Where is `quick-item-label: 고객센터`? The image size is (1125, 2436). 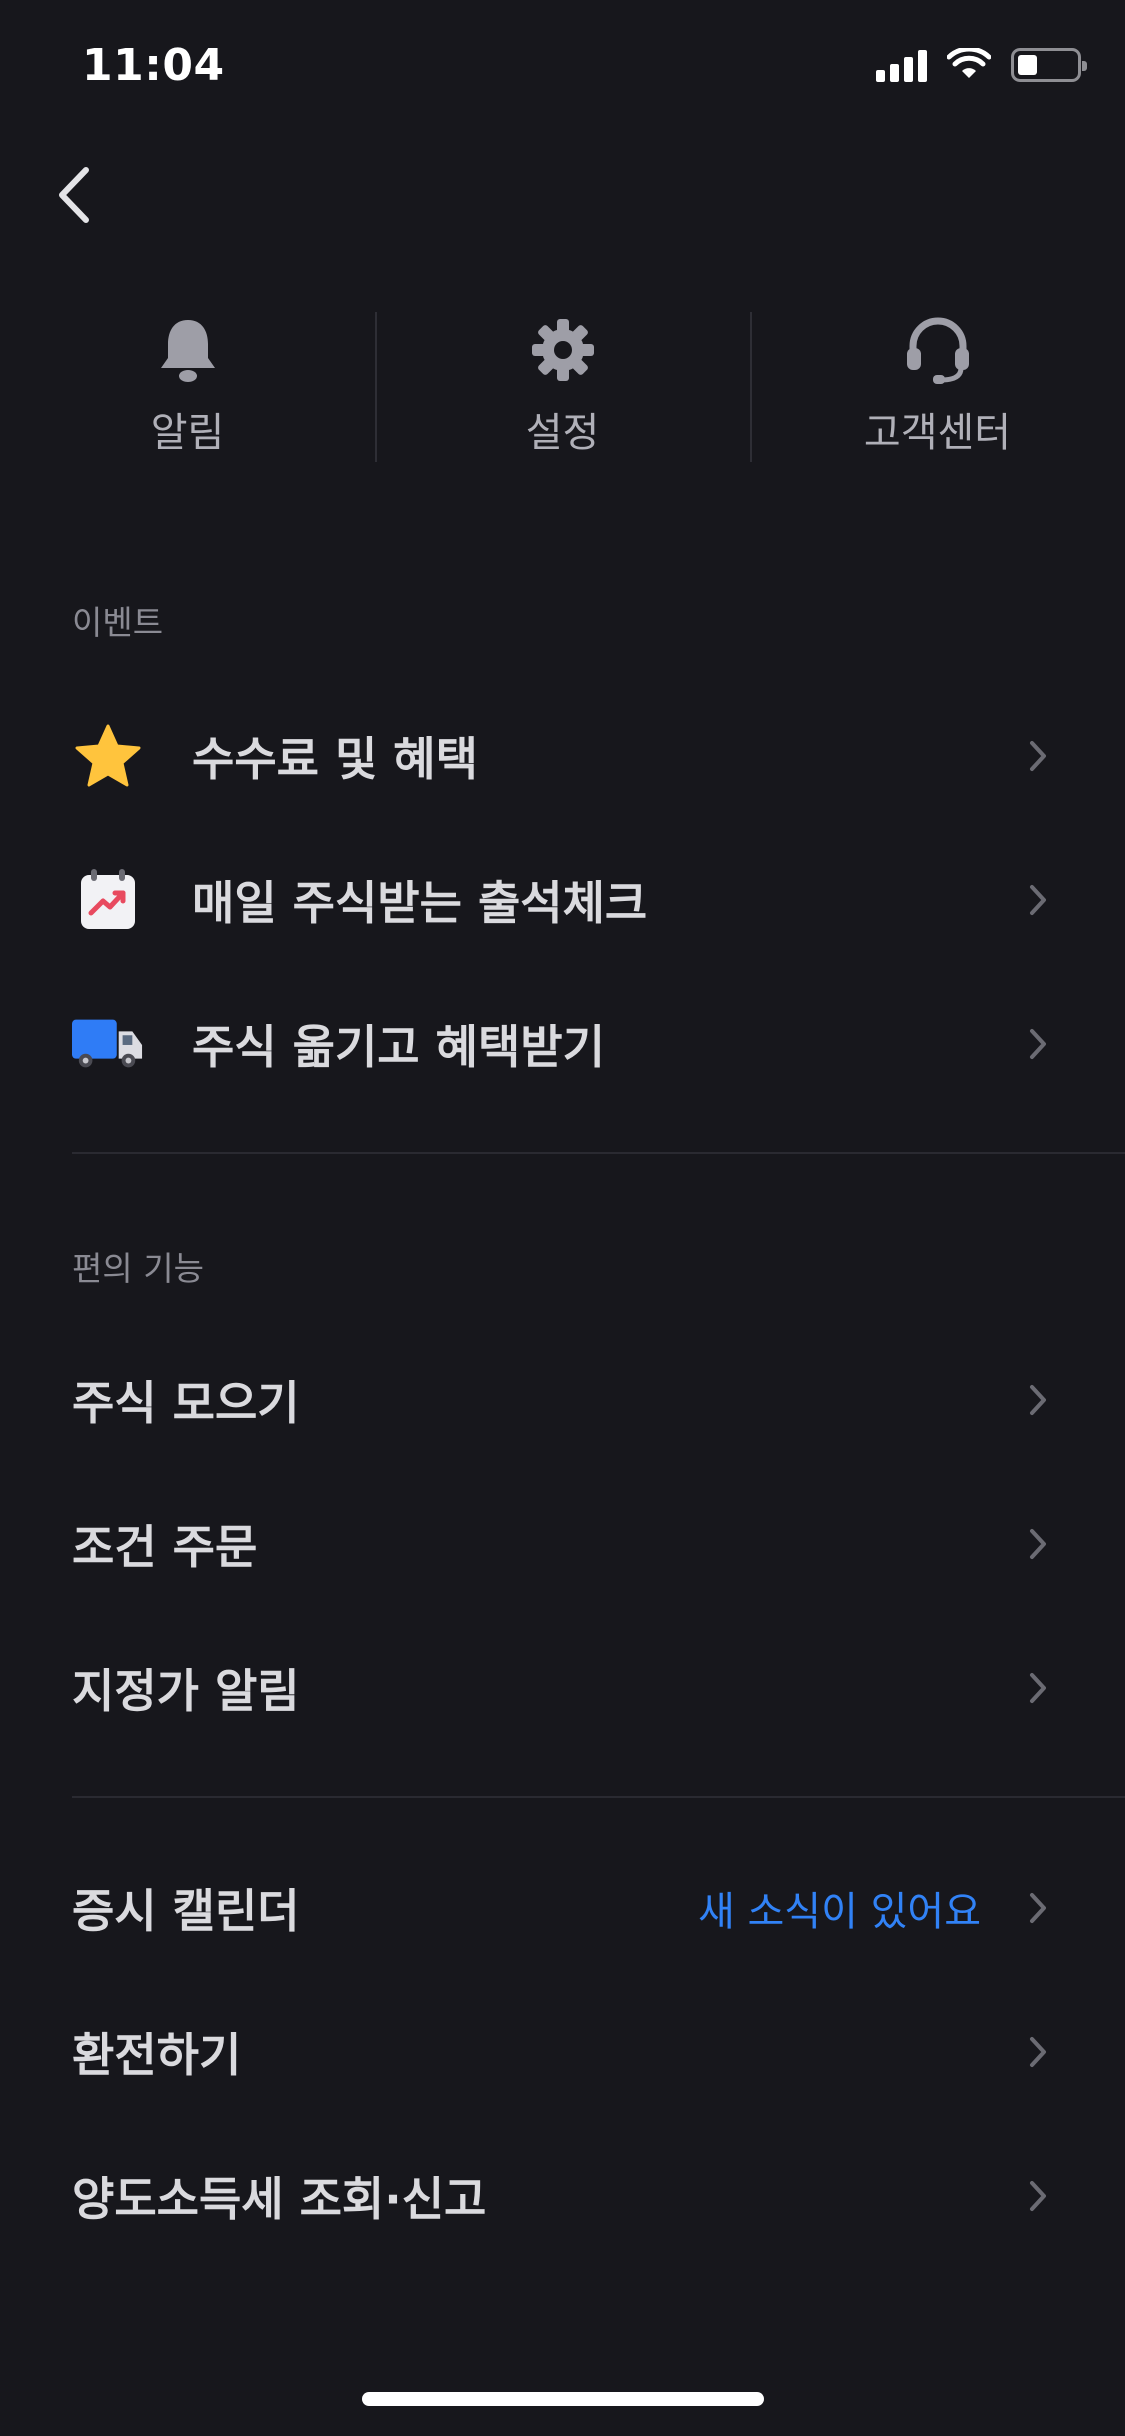 quick-item-label: 고객센터 is located at coordinates (937, 433).